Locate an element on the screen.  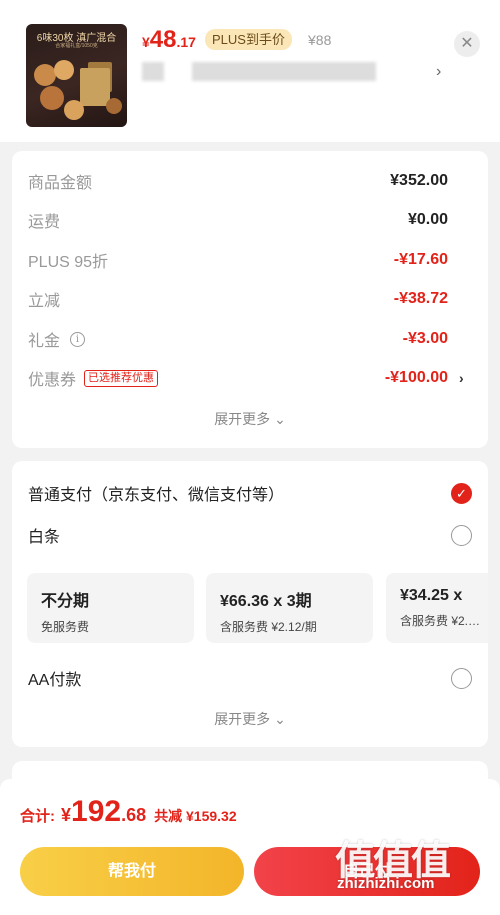
close-button: ✕ is located at coordinates (467, 44).